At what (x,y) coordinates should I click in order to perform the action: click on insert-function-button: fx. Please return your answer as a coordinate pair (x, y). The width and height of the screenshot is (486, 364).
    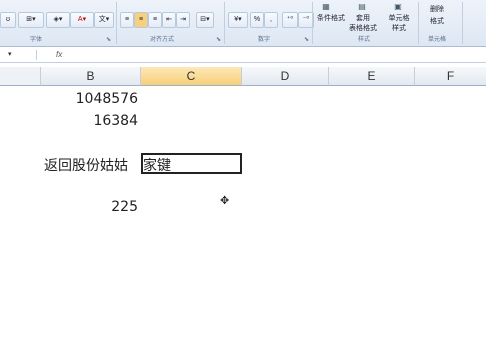
    Looking at the image, I should click on (59, 54).